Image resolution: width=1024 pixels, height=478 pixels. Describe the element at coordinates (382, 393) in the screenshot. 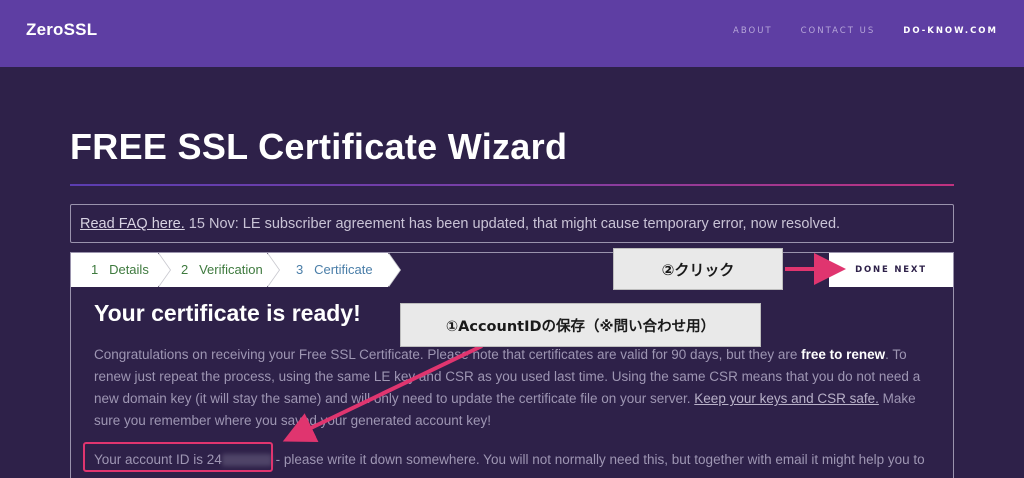

I see `arrow-to-account-id` at that location.